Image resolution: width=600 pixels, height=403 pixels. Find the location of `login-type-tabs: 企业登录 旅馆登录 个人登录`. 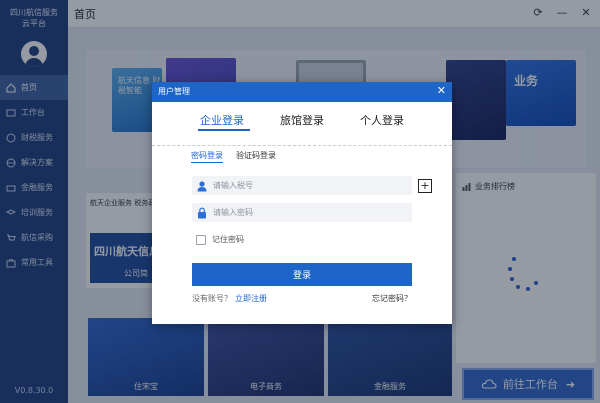

login-type-tabs: 企业登录 旅馆登录 个人登录 is located at coordinates (302, 123).